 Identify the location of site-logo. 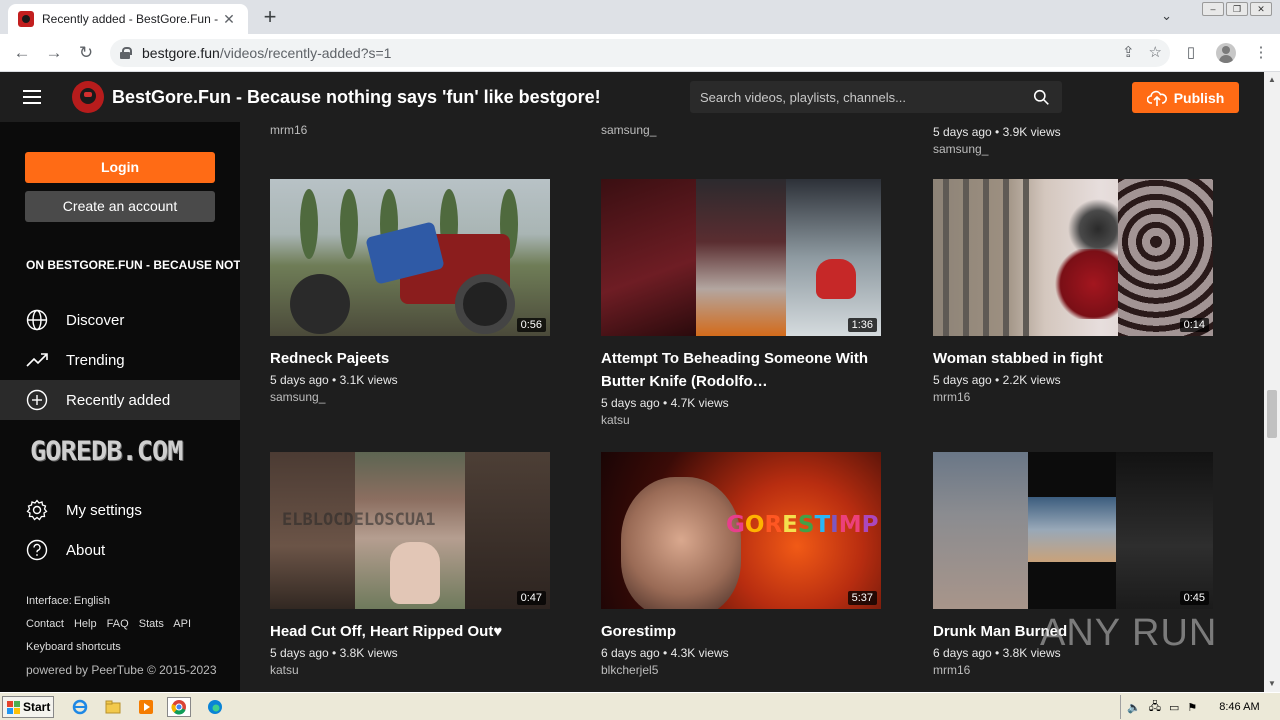
(88, 97).